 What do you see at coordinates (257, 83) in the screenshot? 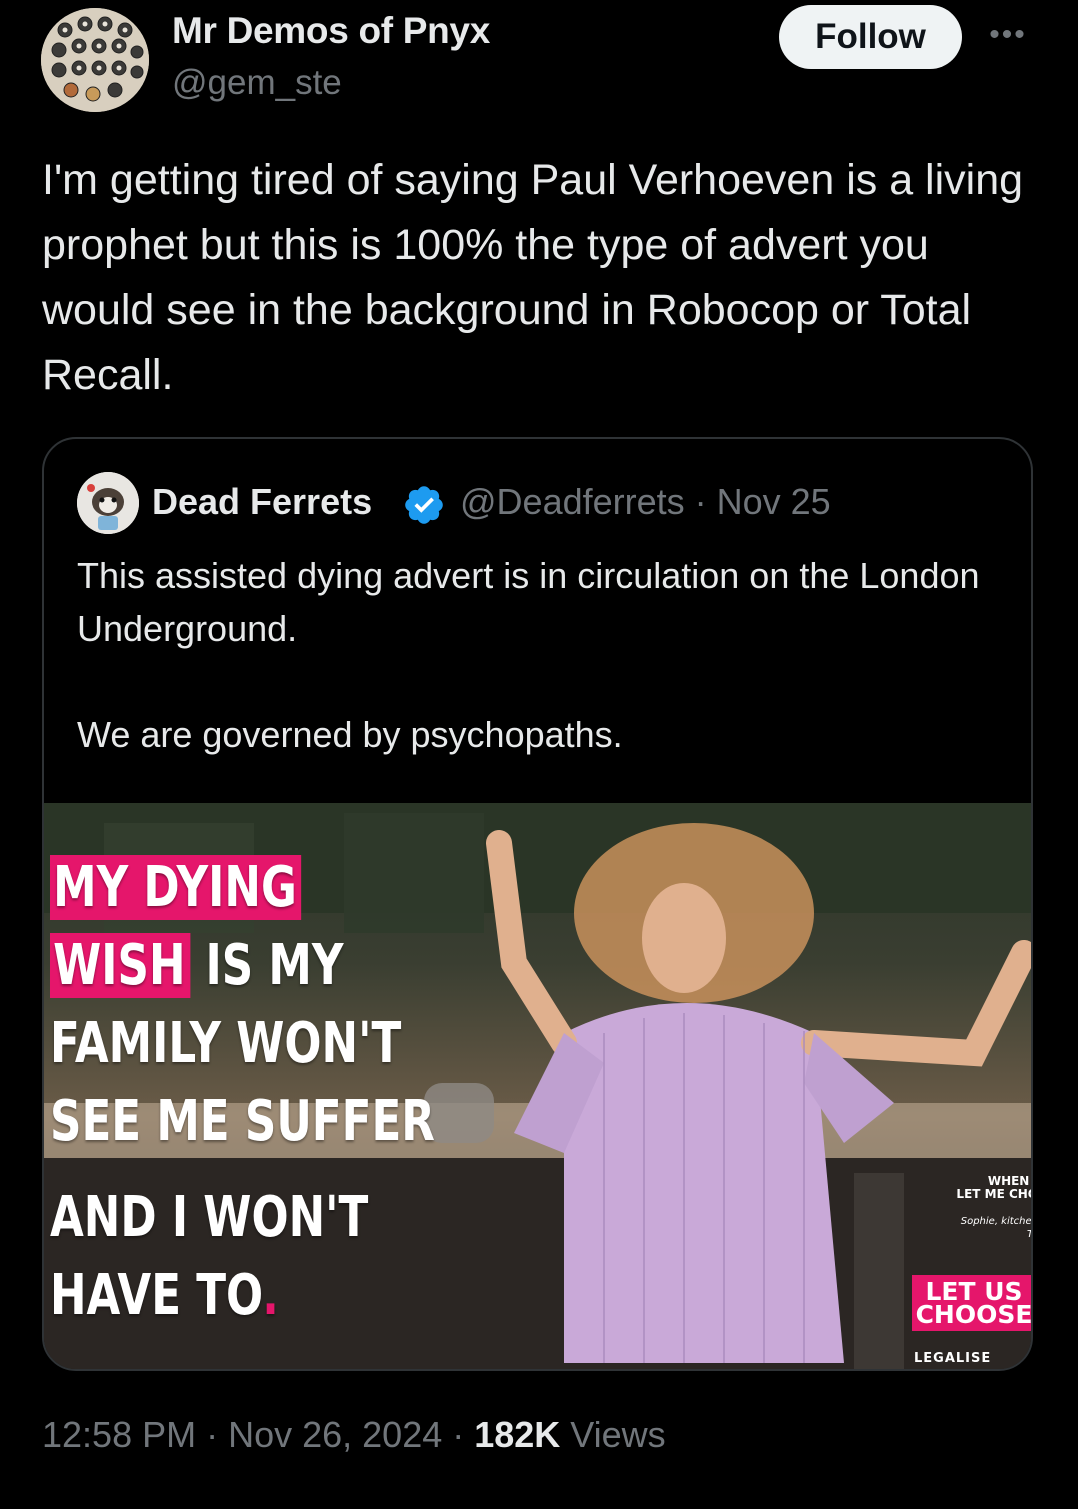
I see `author-handle: @gem_ste` at bounding box center [257, 83].